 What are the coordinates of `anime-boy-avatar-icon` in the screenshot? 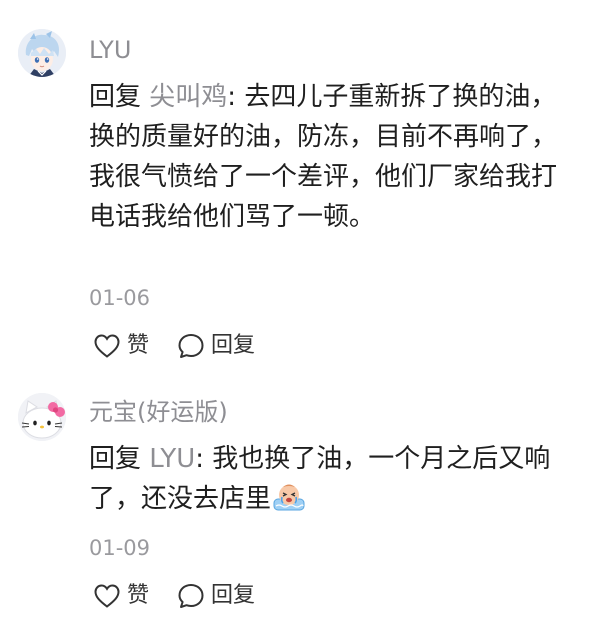 It's located at (42, 53).